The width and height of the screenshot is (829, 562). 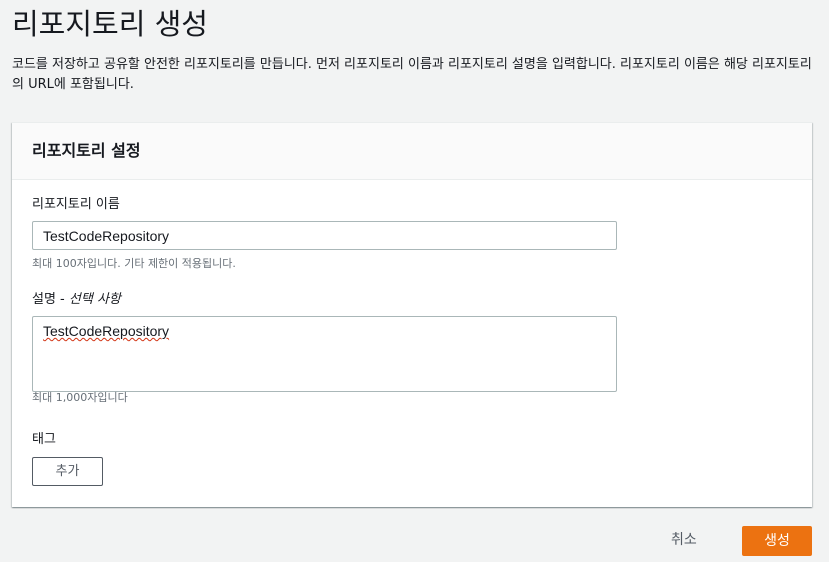 What do you see at coordinates (110, 24) in the screenshot?
I see `page-title: 리포지토리 생성` at bounding box center [110, 24].